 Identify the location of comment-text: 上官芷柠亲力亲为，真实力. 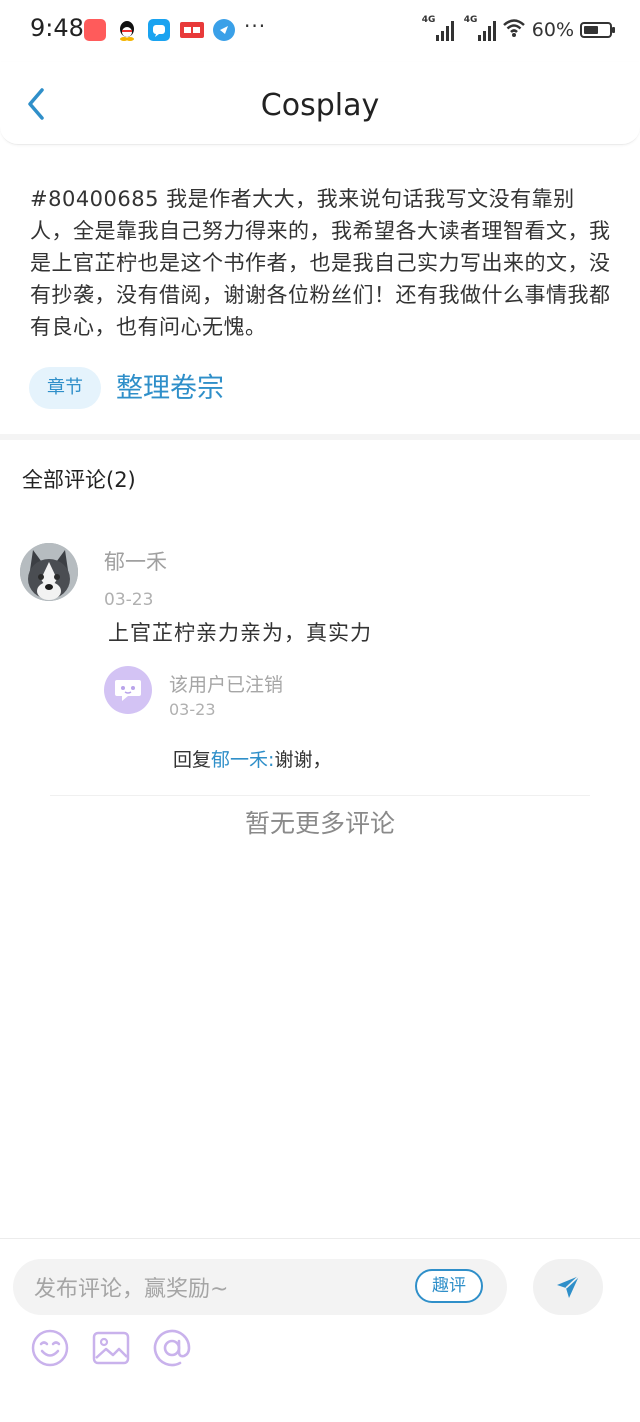
(240, 632).